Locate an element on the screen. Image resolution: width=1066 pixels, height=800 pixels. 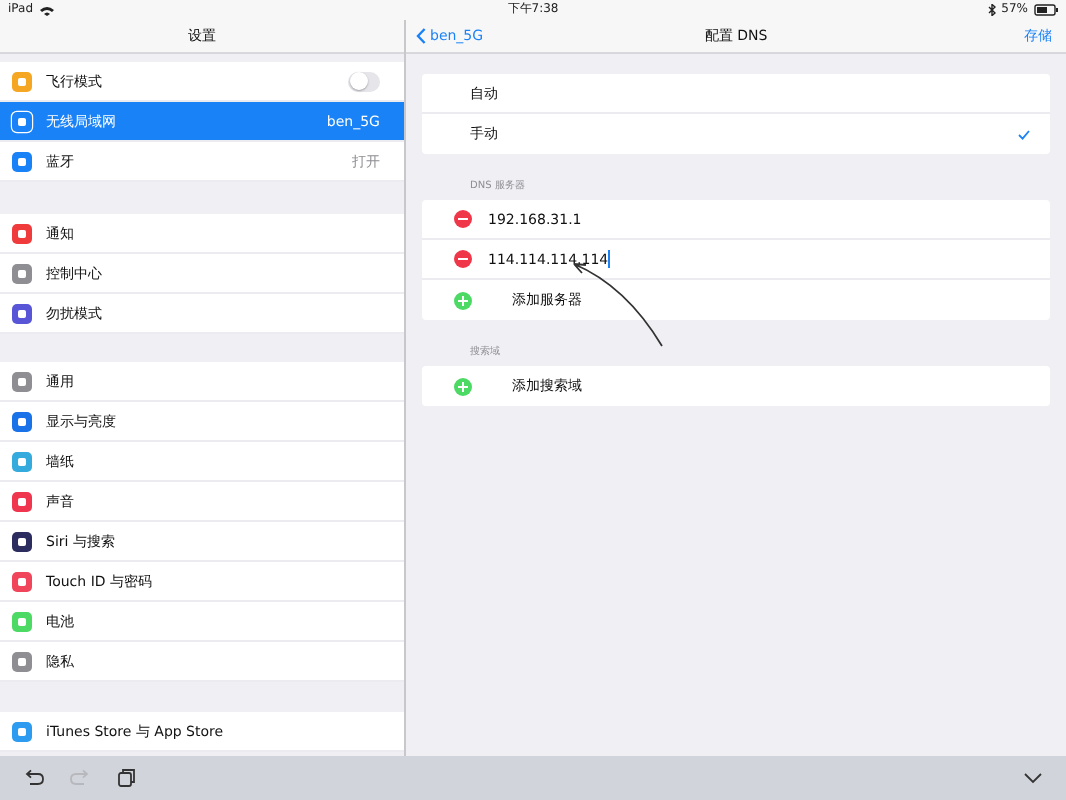
clipboard-icon is located at coordinates (126, 778).